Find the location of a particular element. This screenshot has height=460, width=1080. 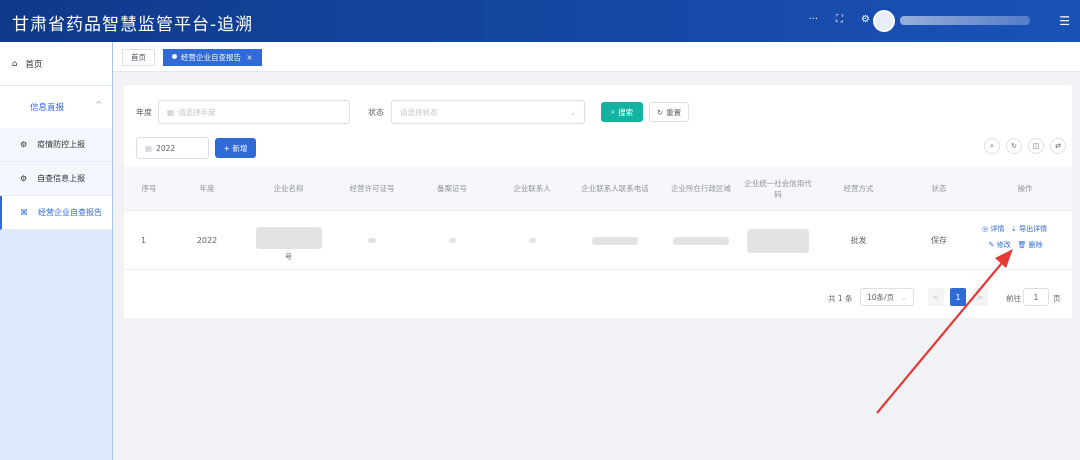

columns-icon: ◫ is located at coordinates (1036, 146).